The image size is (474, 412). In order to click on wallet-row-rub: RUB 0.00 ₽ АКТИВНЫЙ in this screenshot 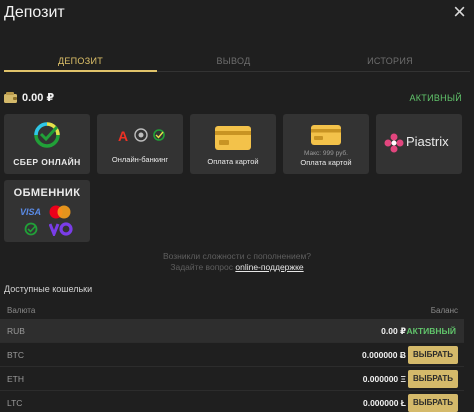, I will do `click(232, 331)`.